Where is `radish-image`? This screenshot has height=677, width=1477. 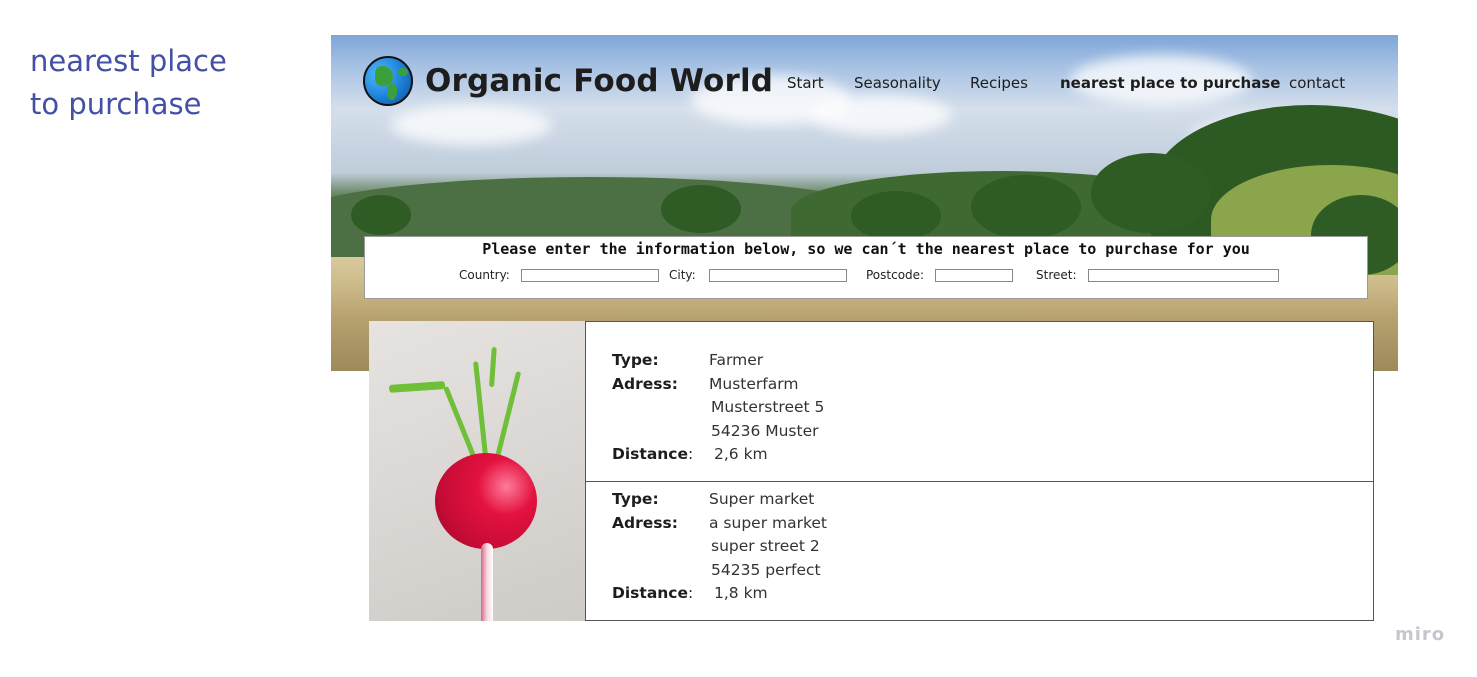 radish-image is located at coordinates (477, 471).